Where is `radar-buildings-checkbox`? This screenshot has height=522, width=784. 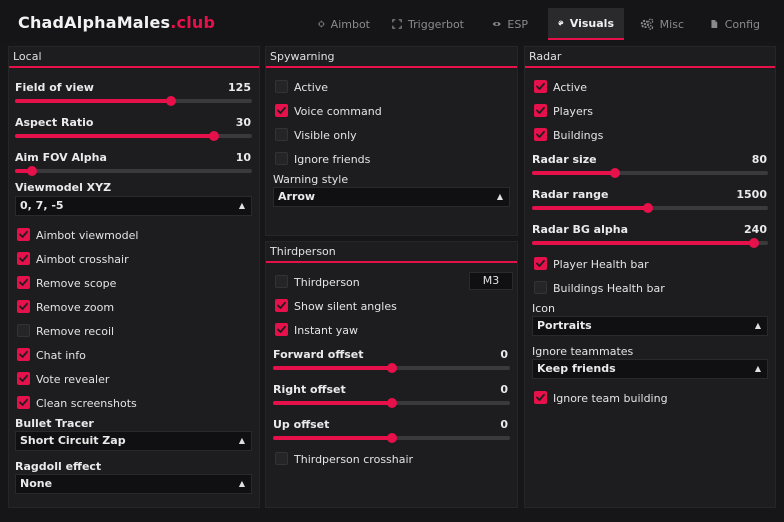 radar-buildings-checkbox is located at coordinates (540, 134).